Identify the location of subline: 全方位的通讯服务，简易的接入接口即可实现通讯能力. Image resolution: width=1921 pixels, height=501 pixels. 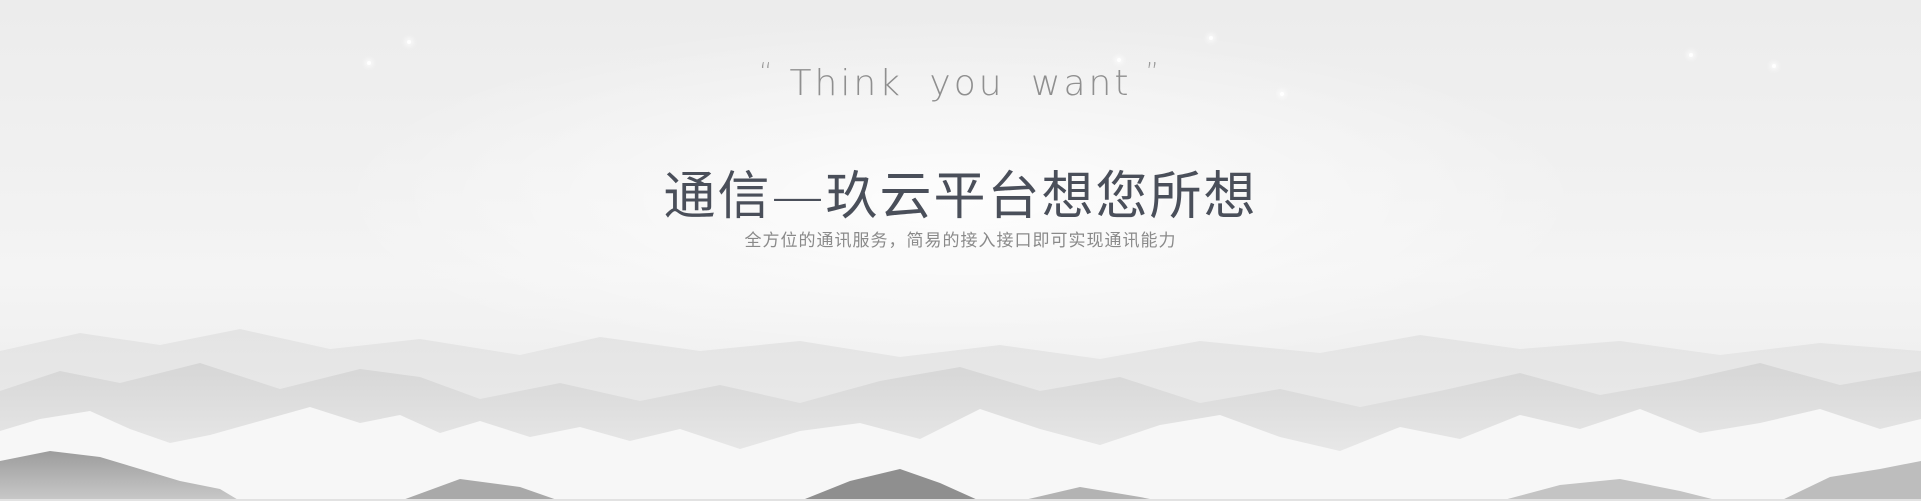
(960, 241).